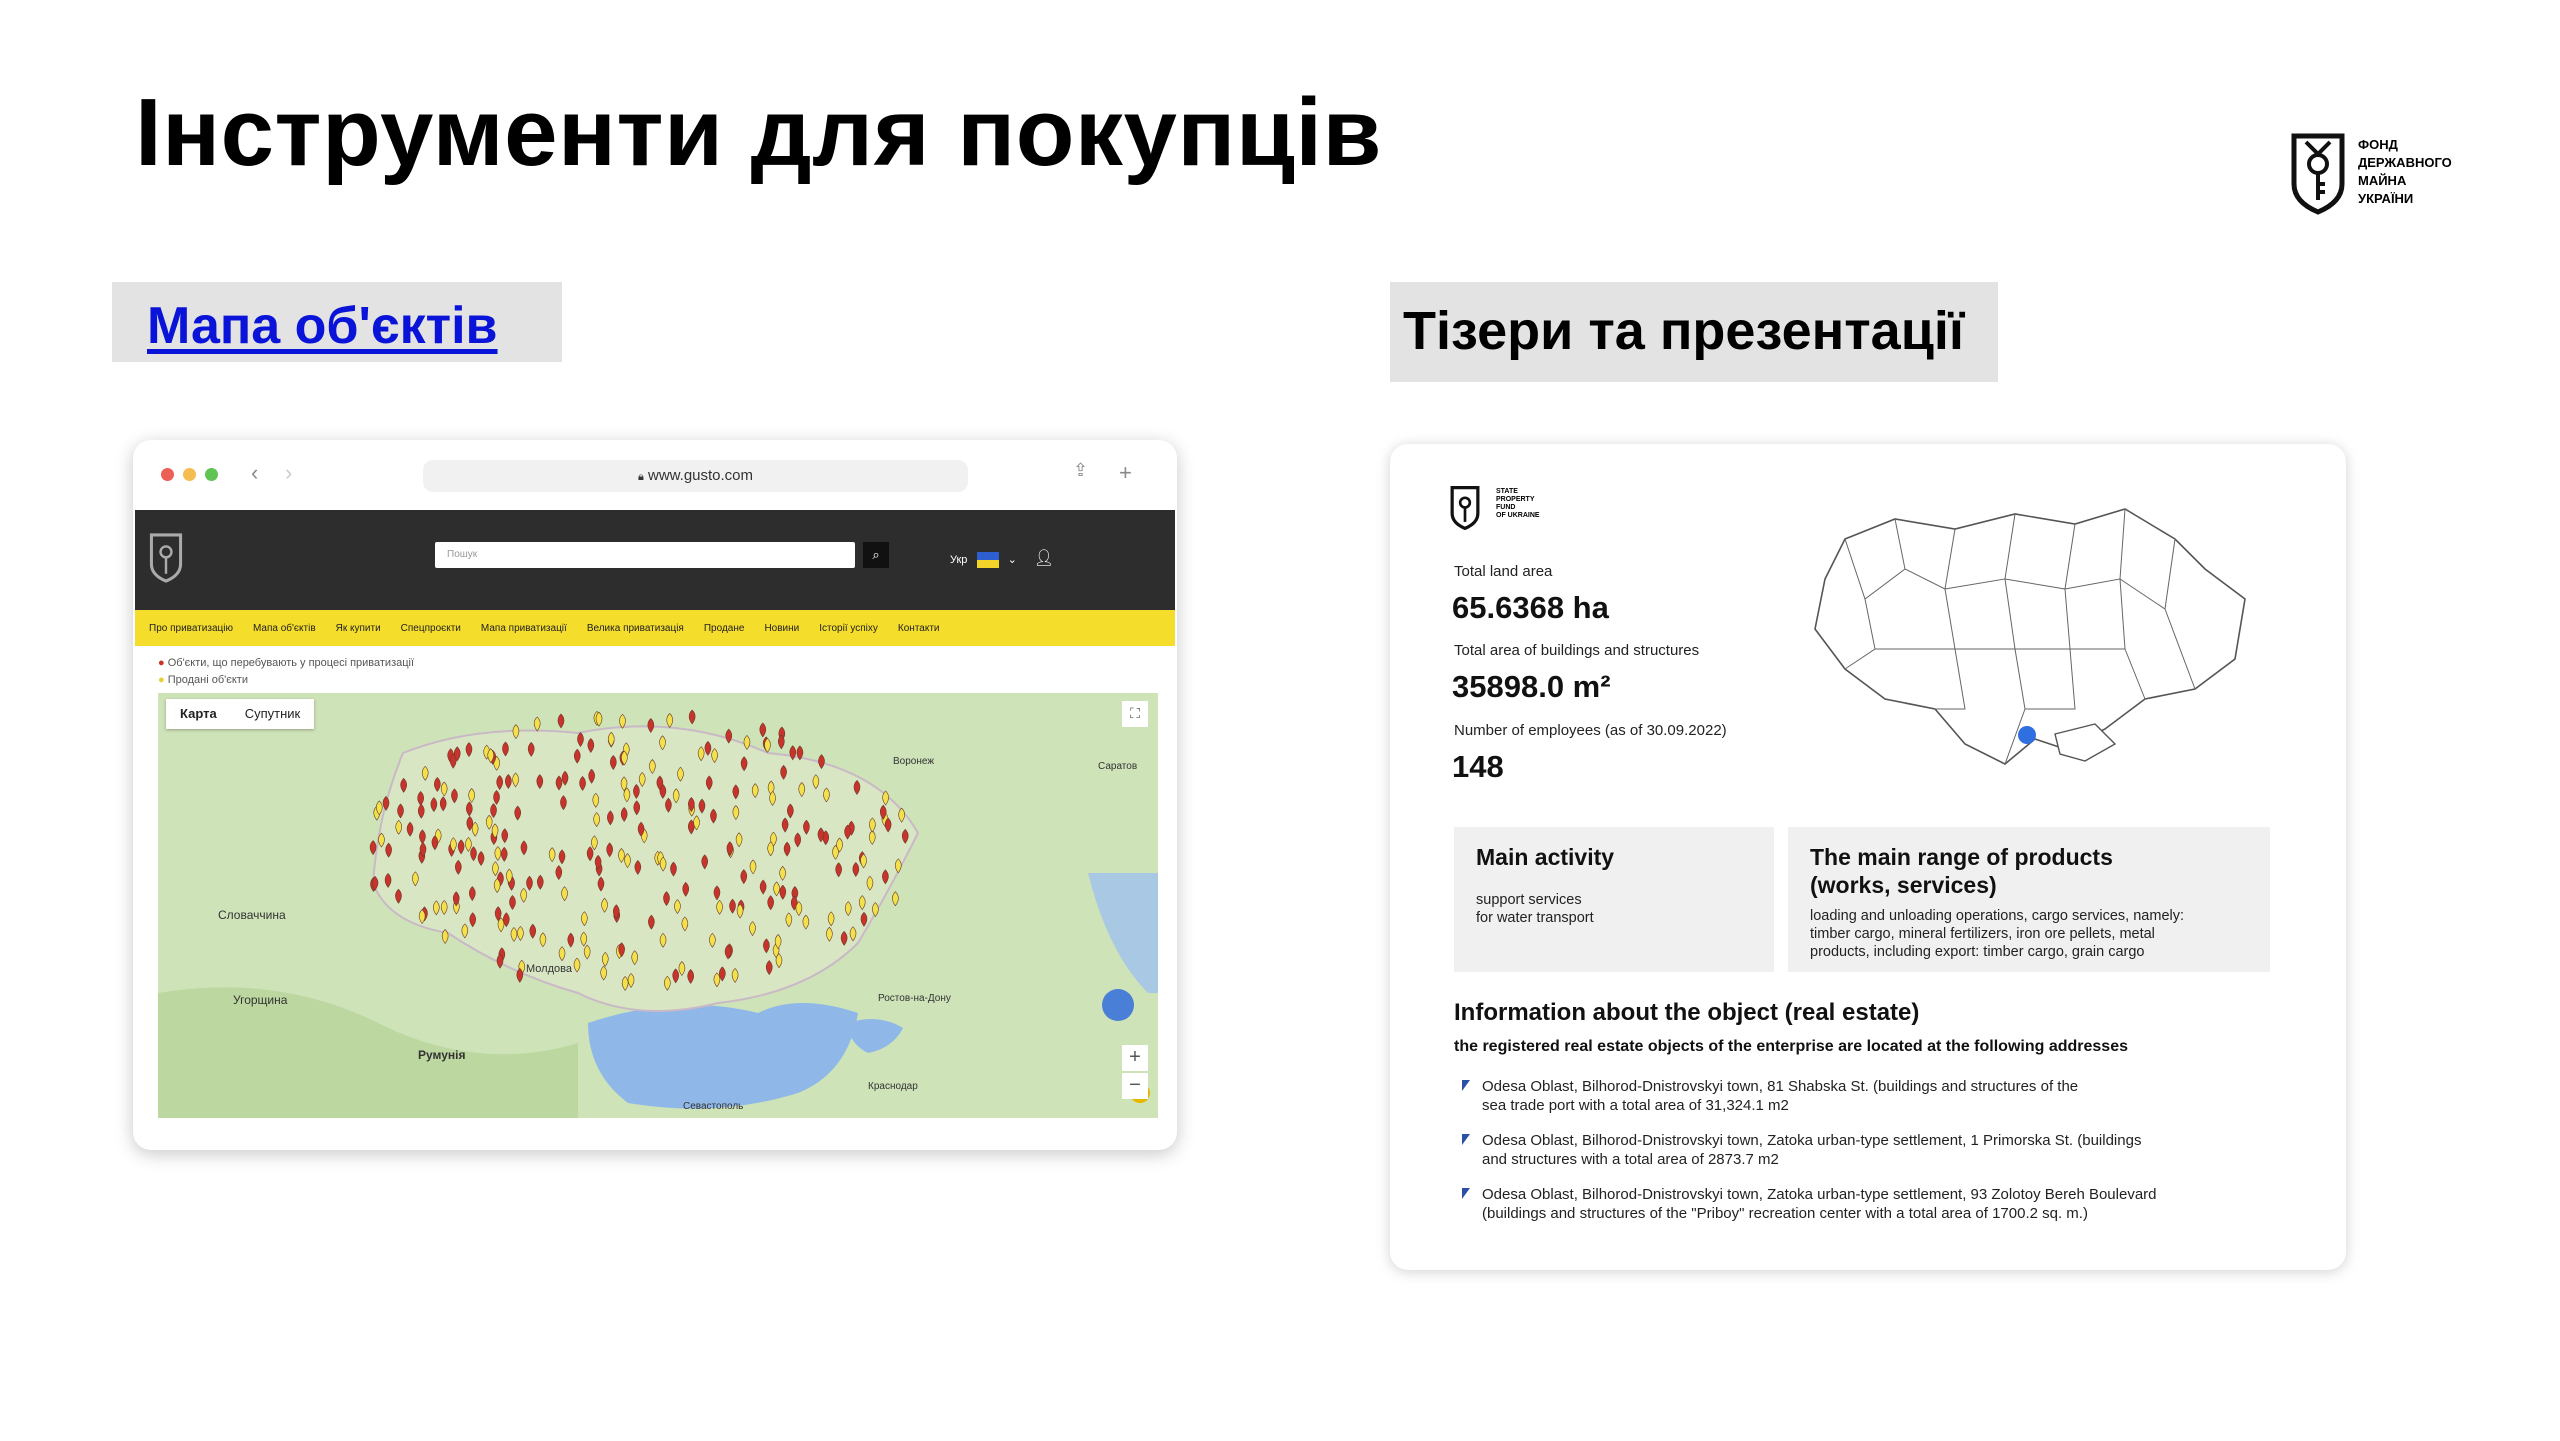 The image size is (2560, 1441). What do you see at coordinates (524, 628) in the screenshot?
I see `nav-item: Мапа приватизації` at bounding box center [524, 628].